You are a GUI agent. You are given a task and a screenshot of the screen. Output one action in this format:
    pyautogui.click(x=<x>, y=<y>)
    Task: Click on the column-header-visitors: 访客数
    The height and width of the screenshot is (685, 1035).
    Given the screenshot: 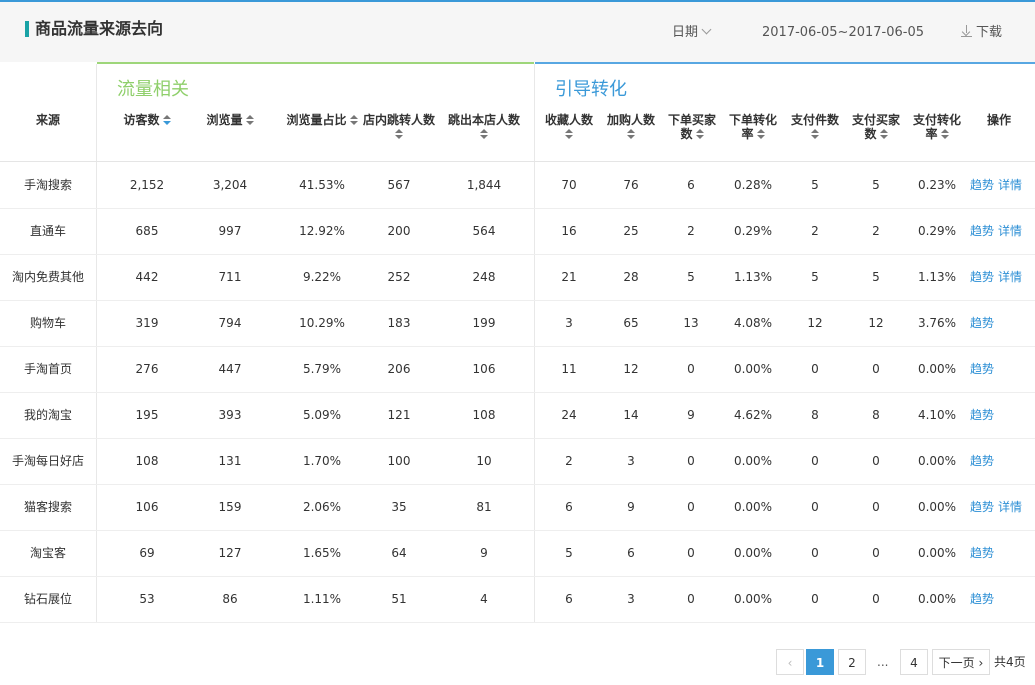 What is the action you would take?
    pyautogui.click(x=147, y=120)
    